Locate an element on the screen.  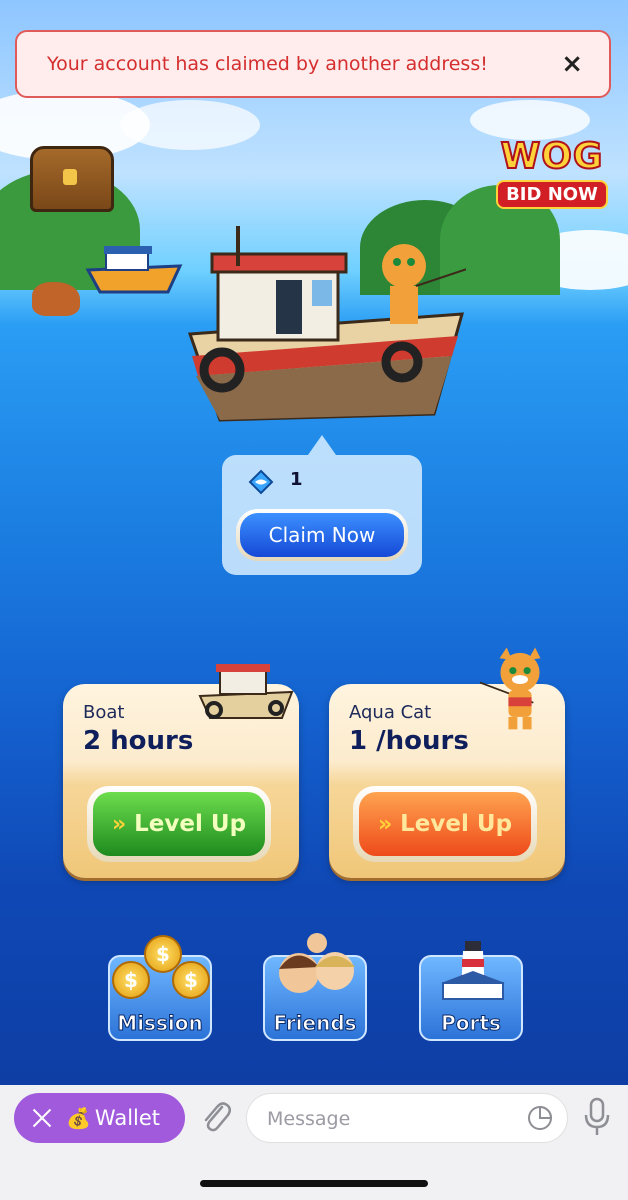
mission-label: Mission is located at coordinates (160, 1023).